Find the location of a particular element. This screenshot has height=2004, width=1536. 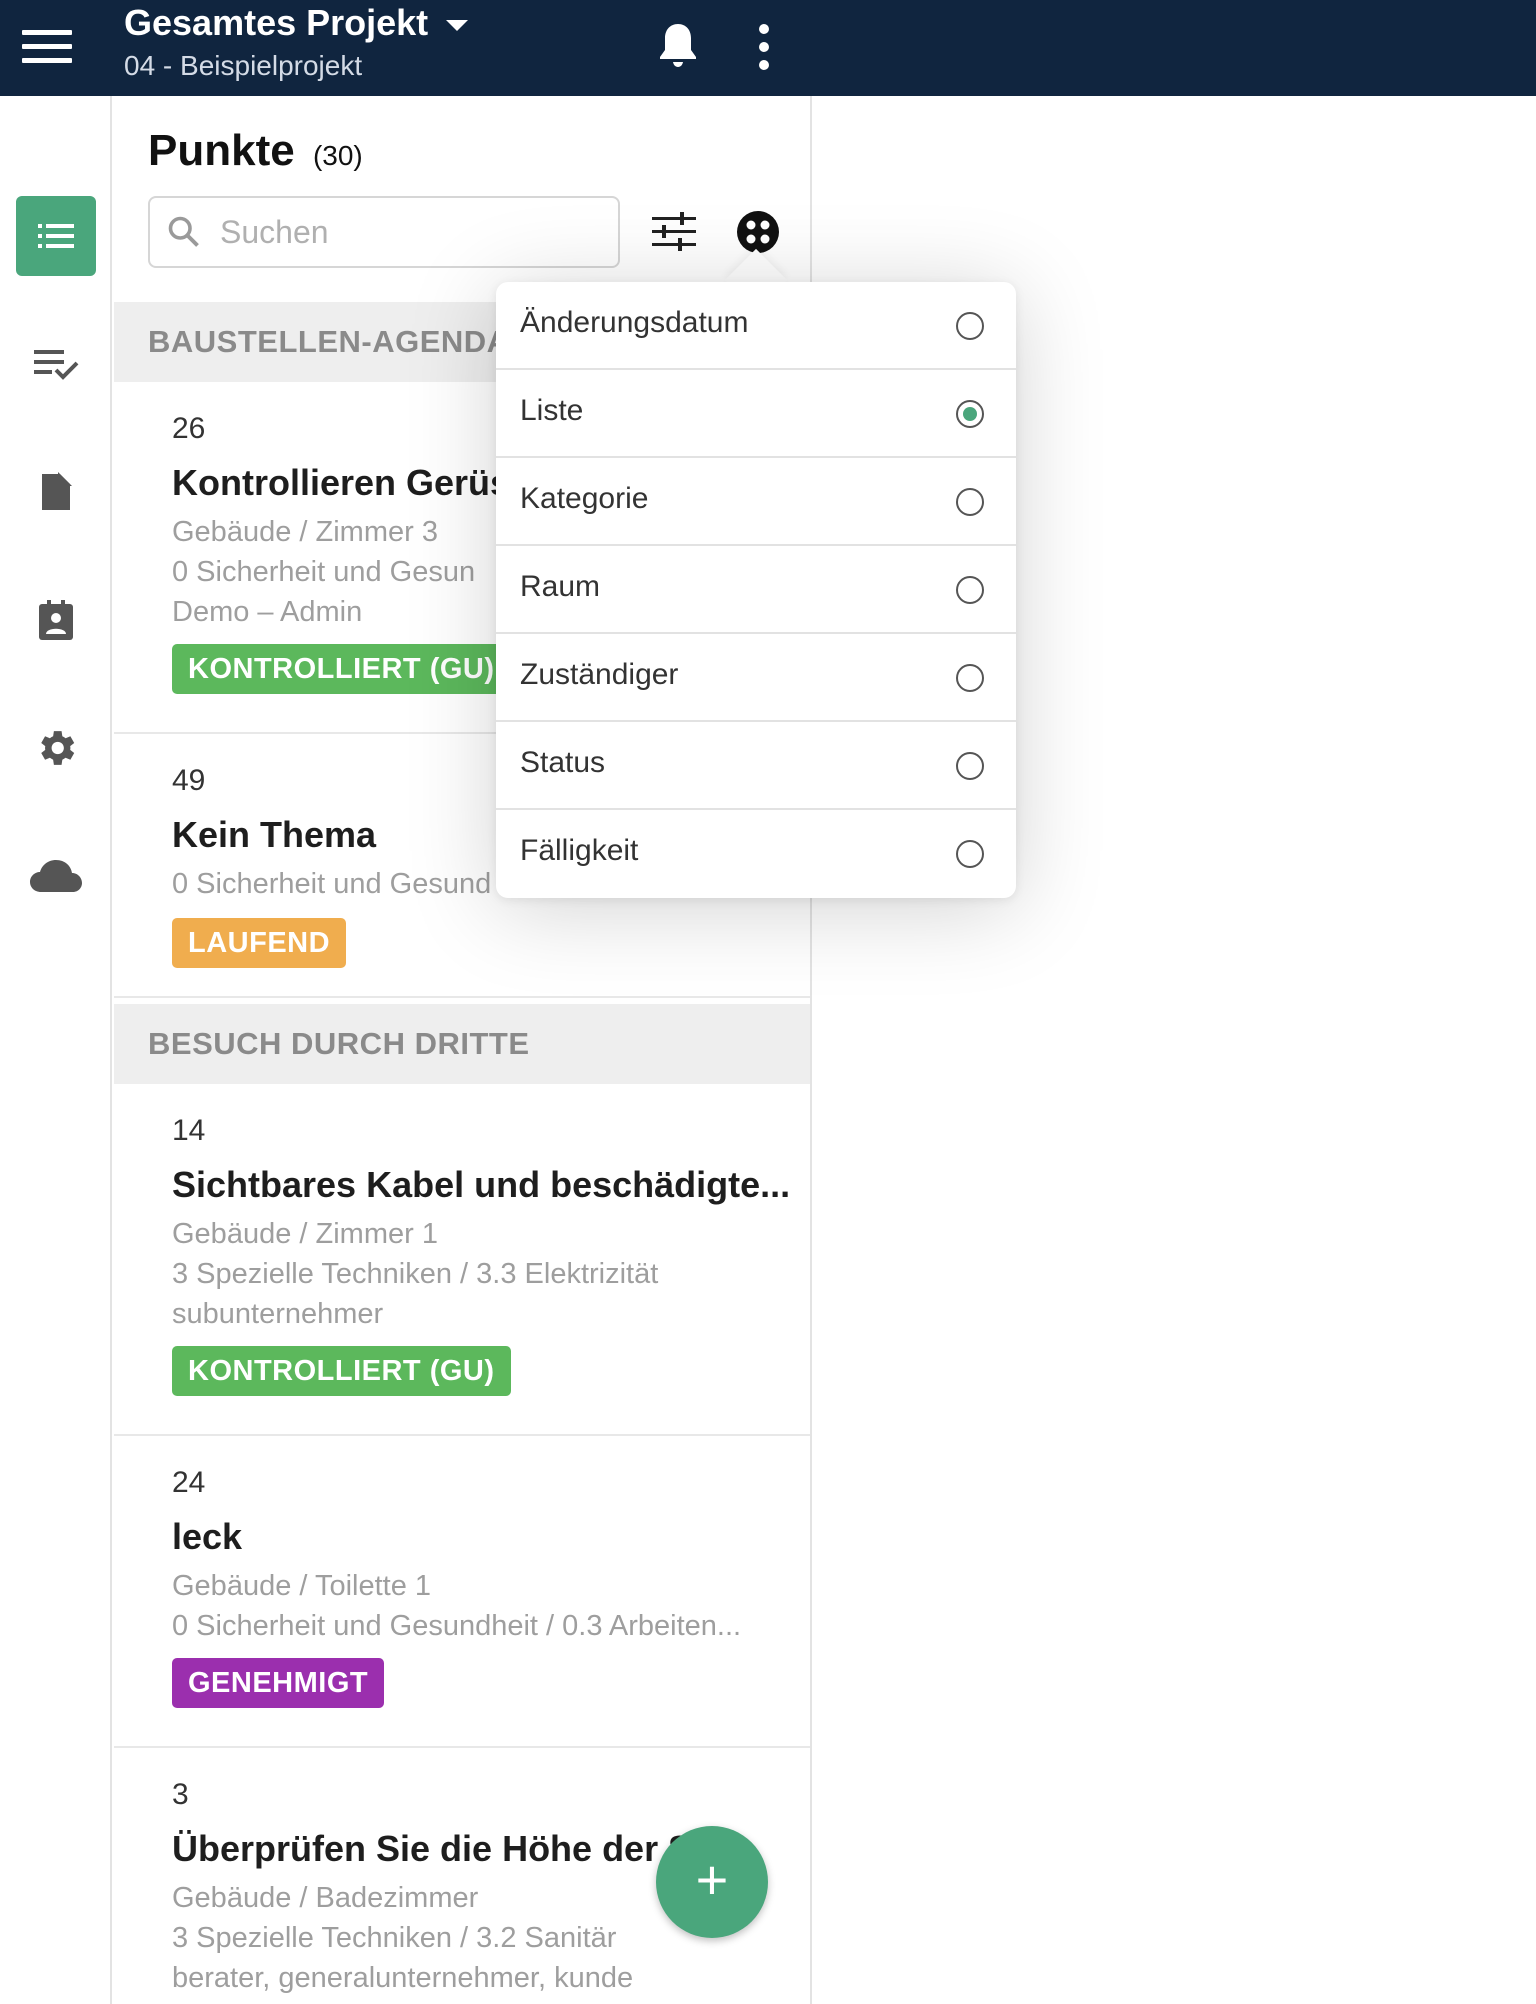

section-header: BESUCH DURCH DRITTE is located at coordinates (462, 1044).